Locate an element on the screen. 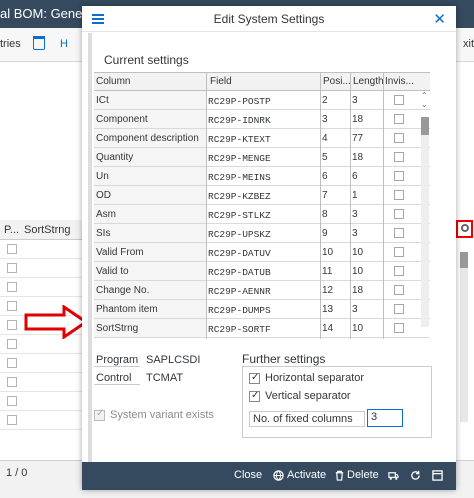 This screenshot has width=474, height=498. disabled-checkbox: ✓ is located at coordinates (99, 414).